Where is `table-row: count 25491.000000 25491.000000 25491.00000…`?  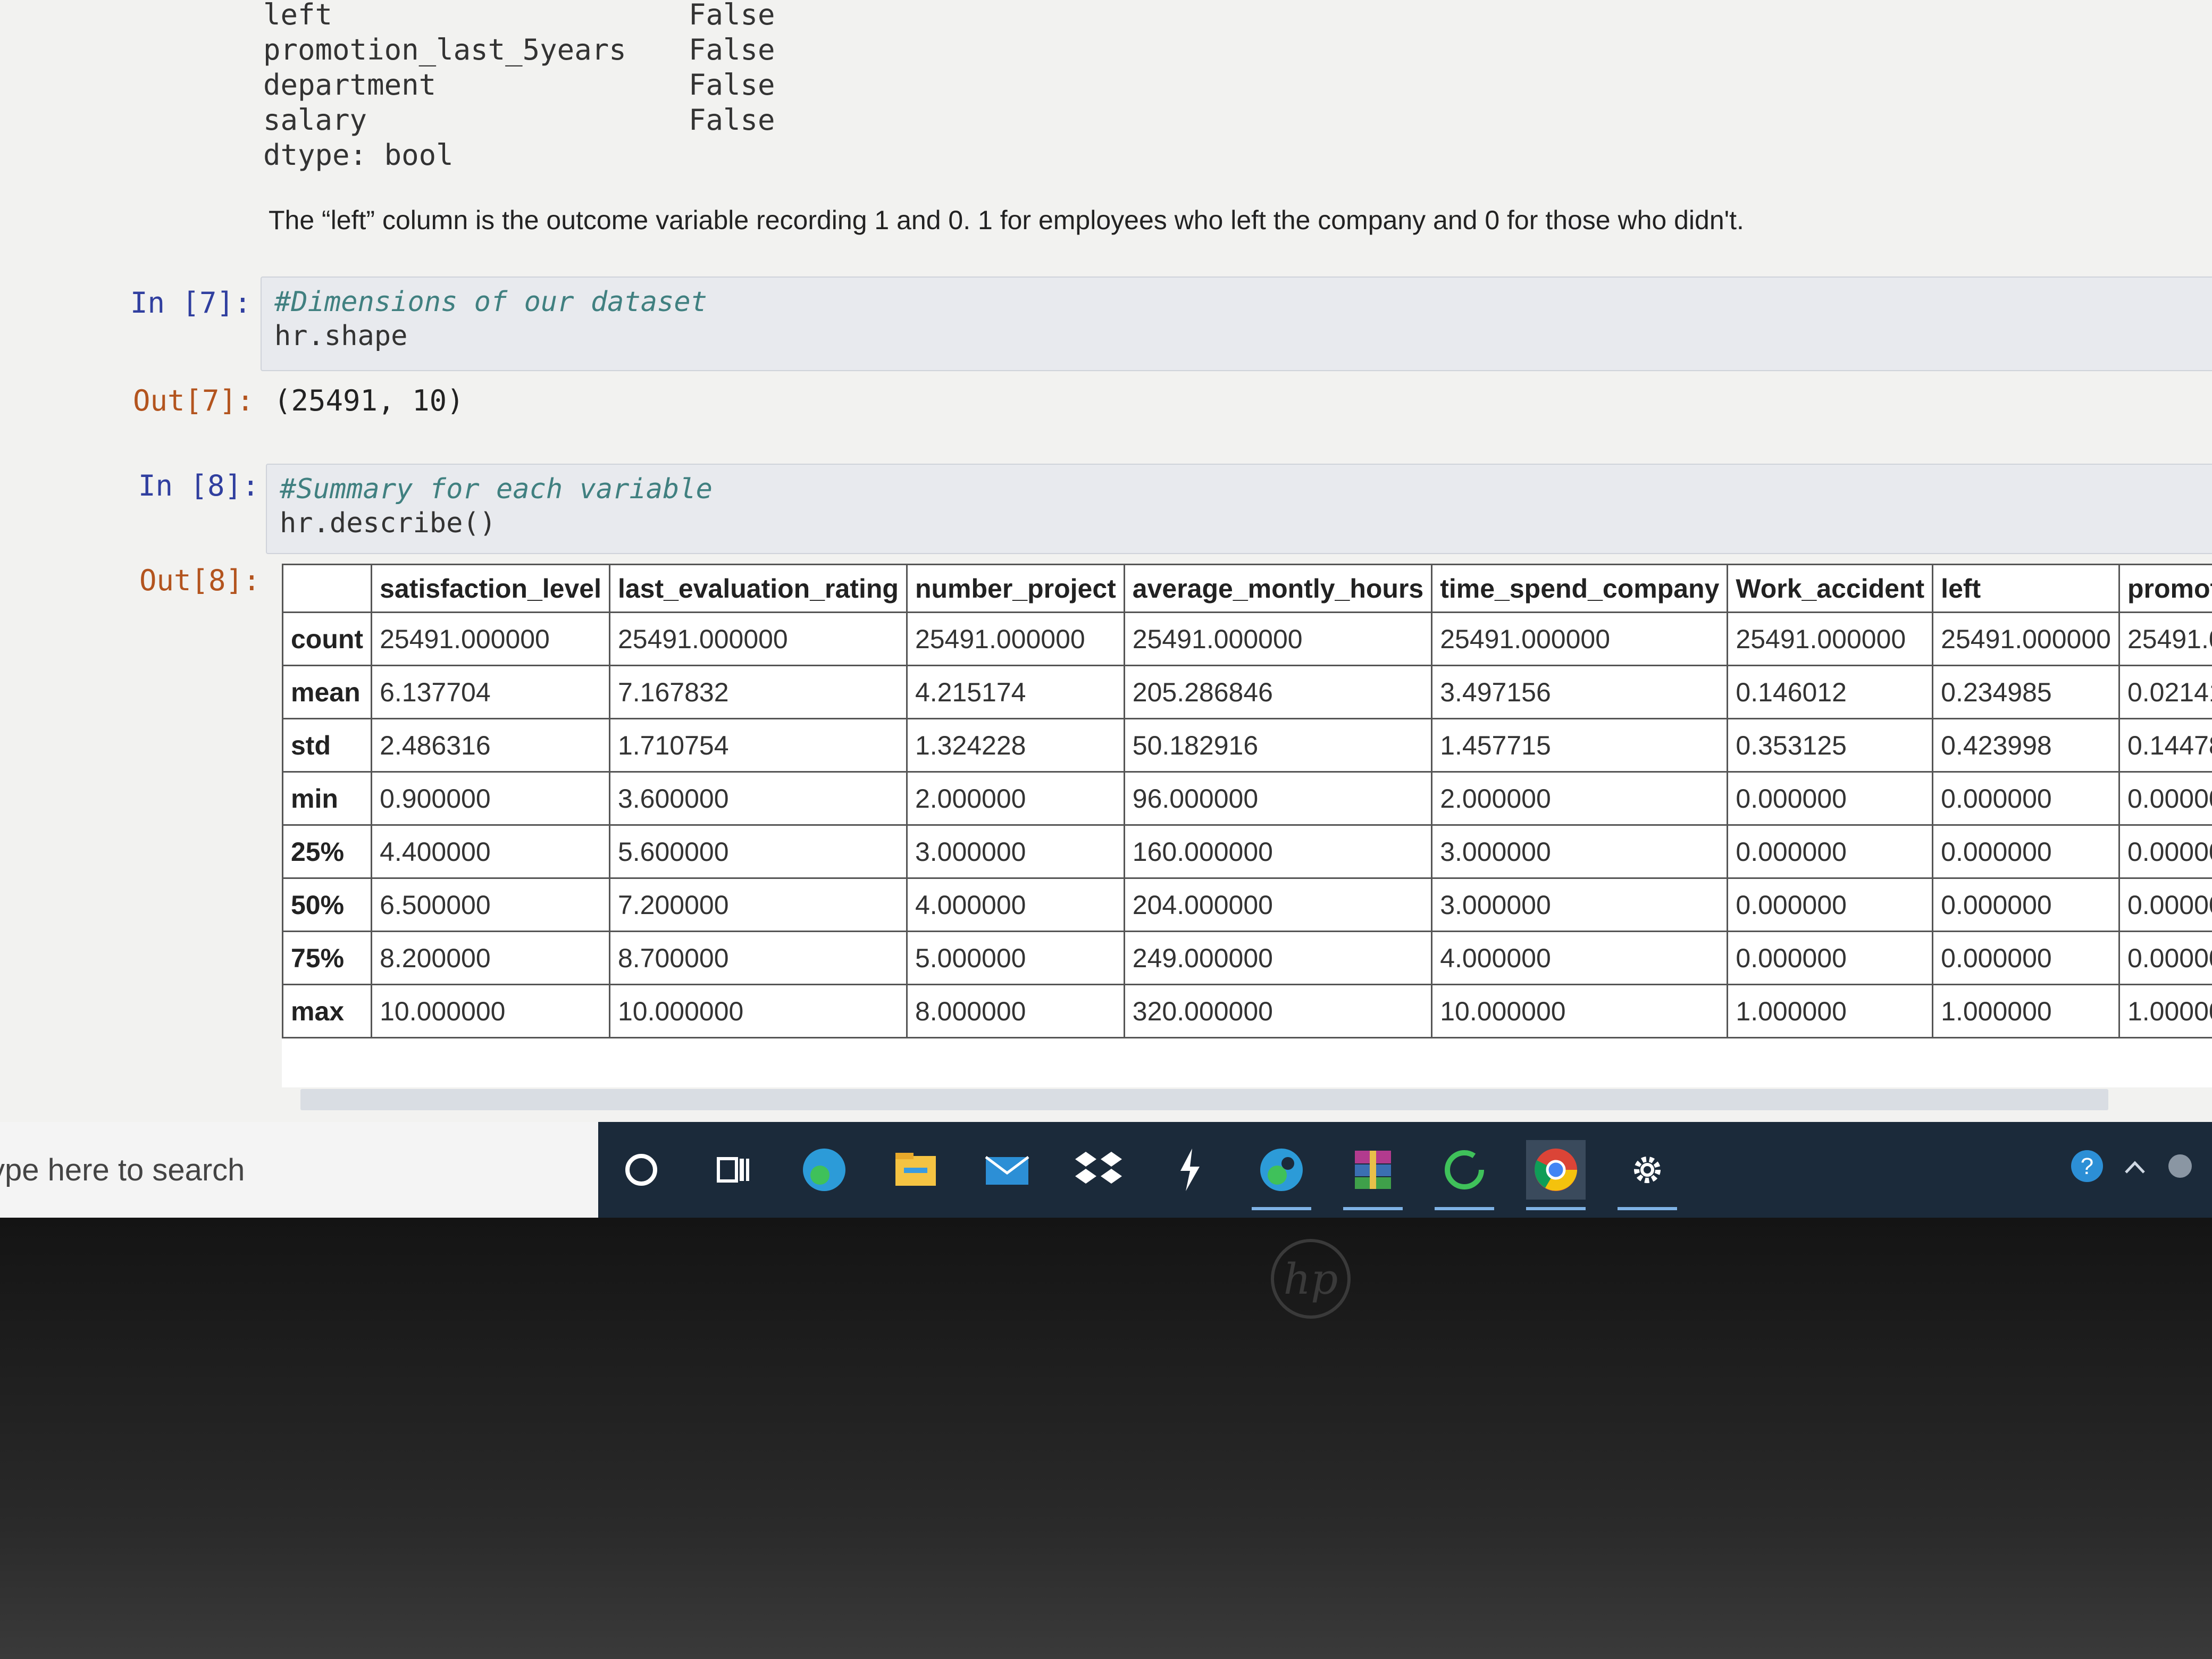 table-row: count 25491.000000 25491.000000 25491.00000… is located at coordinates (1247, 638).